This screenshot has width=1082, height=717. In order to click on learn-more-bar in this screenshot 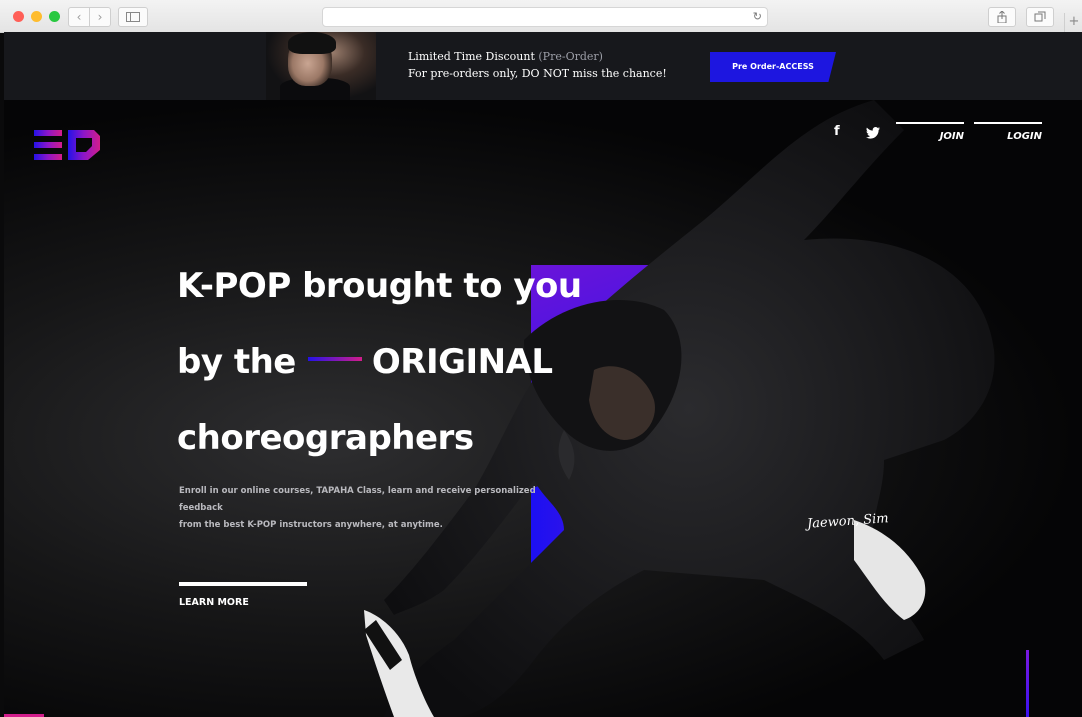, I will do `click(243, 584)`.